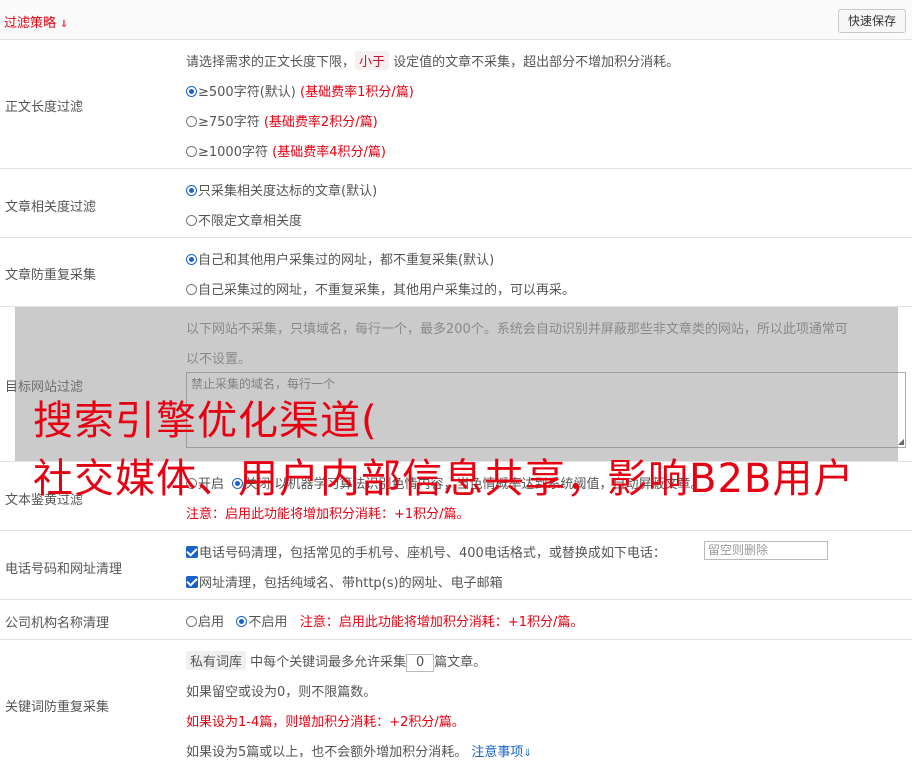  What do you see at coordinates (57, 623) in the screenshot?
I see `company-filter-label: 公司机构名称清理` at bounding box center [57, 623].